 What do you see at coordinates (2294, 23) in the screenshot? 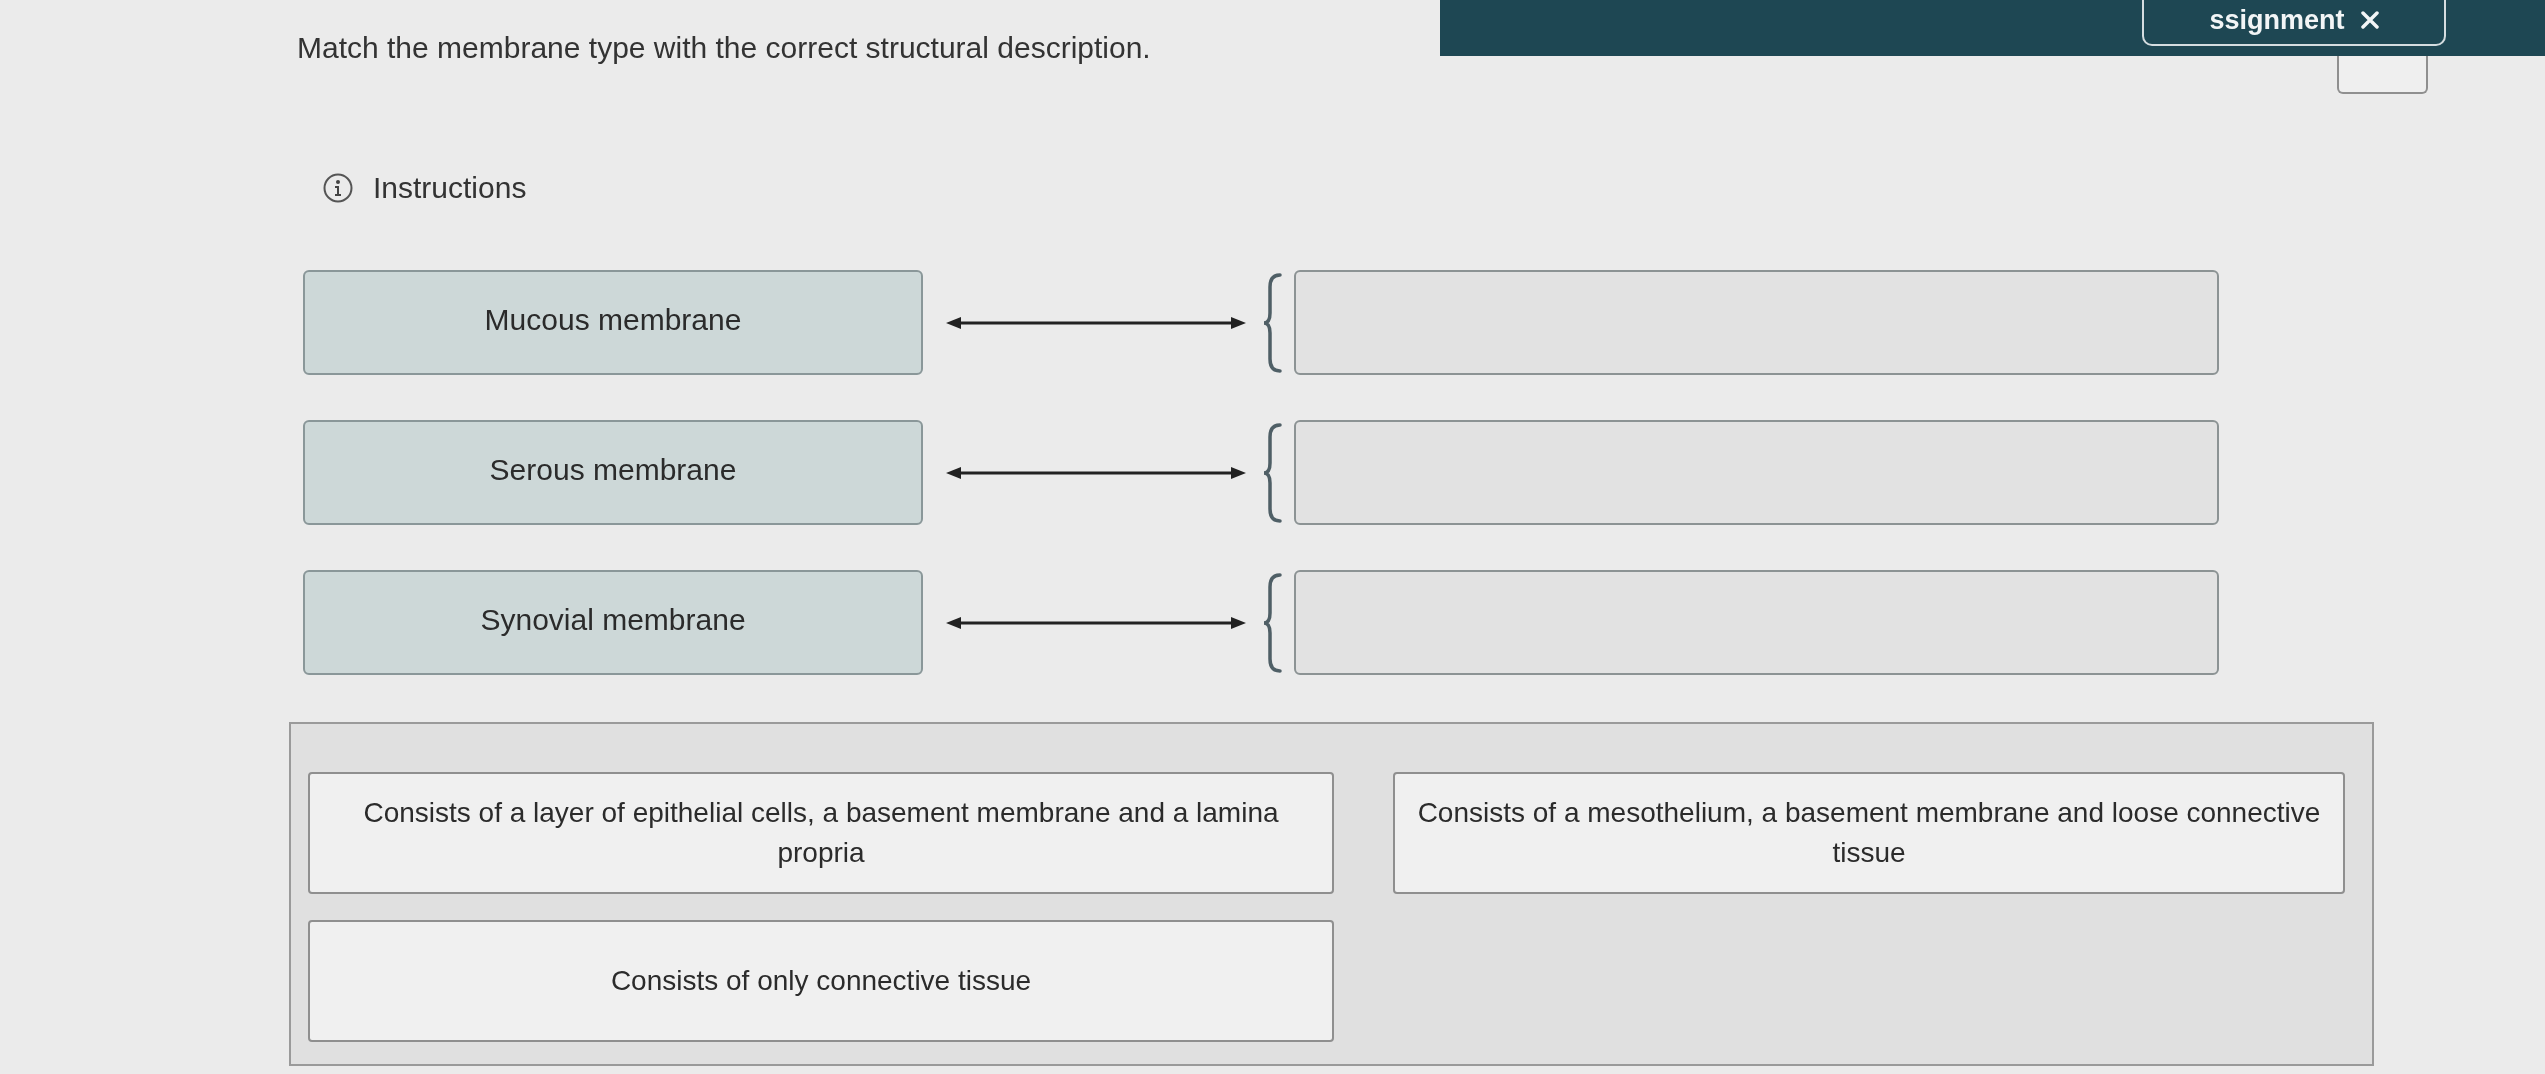
I see `exit-assignment-button: ssignment` at bounding box center [2294, 23].